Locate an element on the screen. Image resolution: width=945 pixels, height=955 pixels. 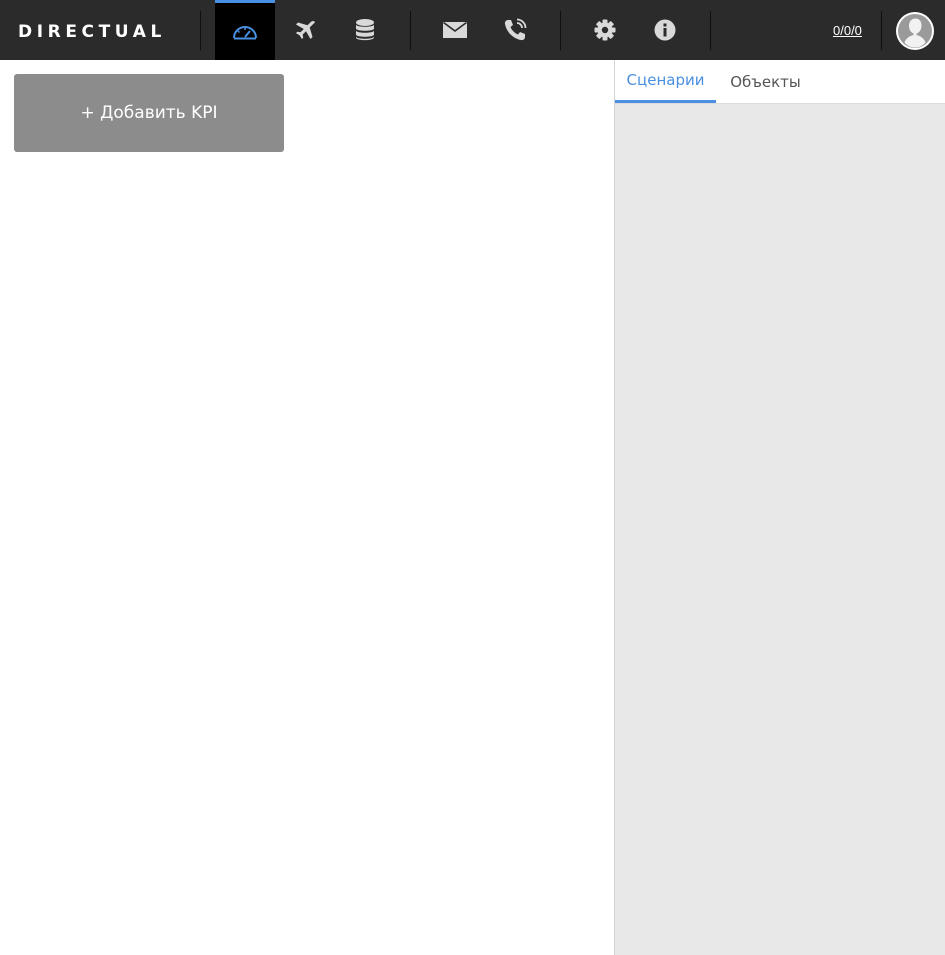
nav-info-button is located at coordinates (665, 30).